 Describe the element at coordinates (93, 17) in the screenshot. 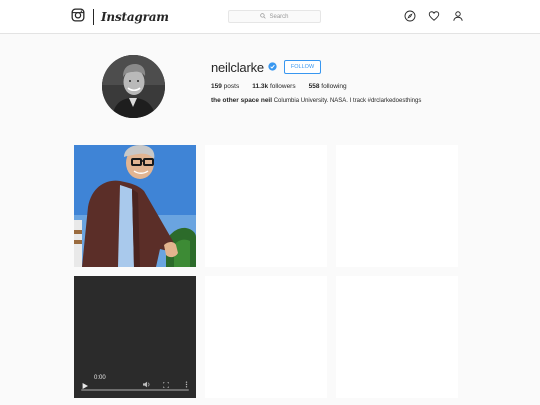

I see `logo-divider` at that location.